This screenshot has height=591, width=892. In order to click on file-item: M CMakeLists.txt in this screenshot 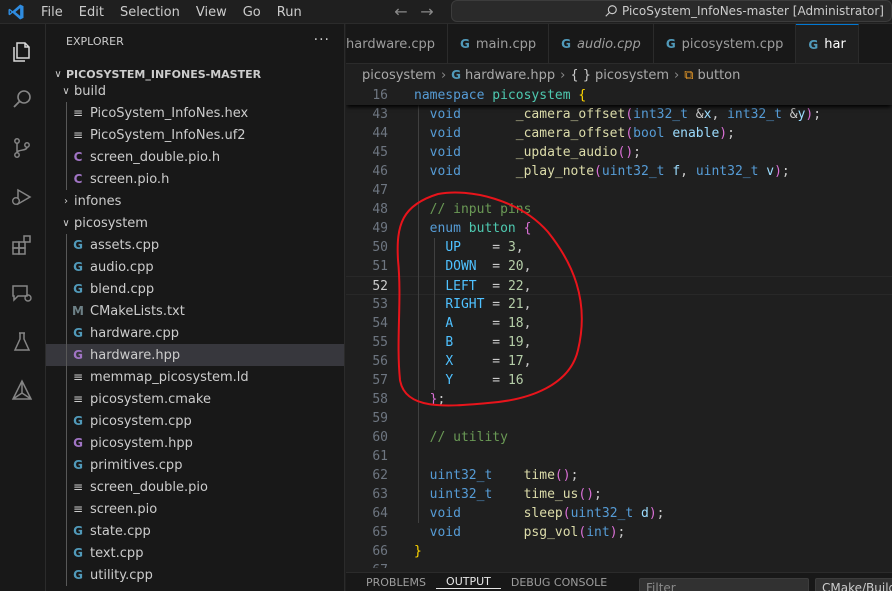, I will do `click(195, 311)`.